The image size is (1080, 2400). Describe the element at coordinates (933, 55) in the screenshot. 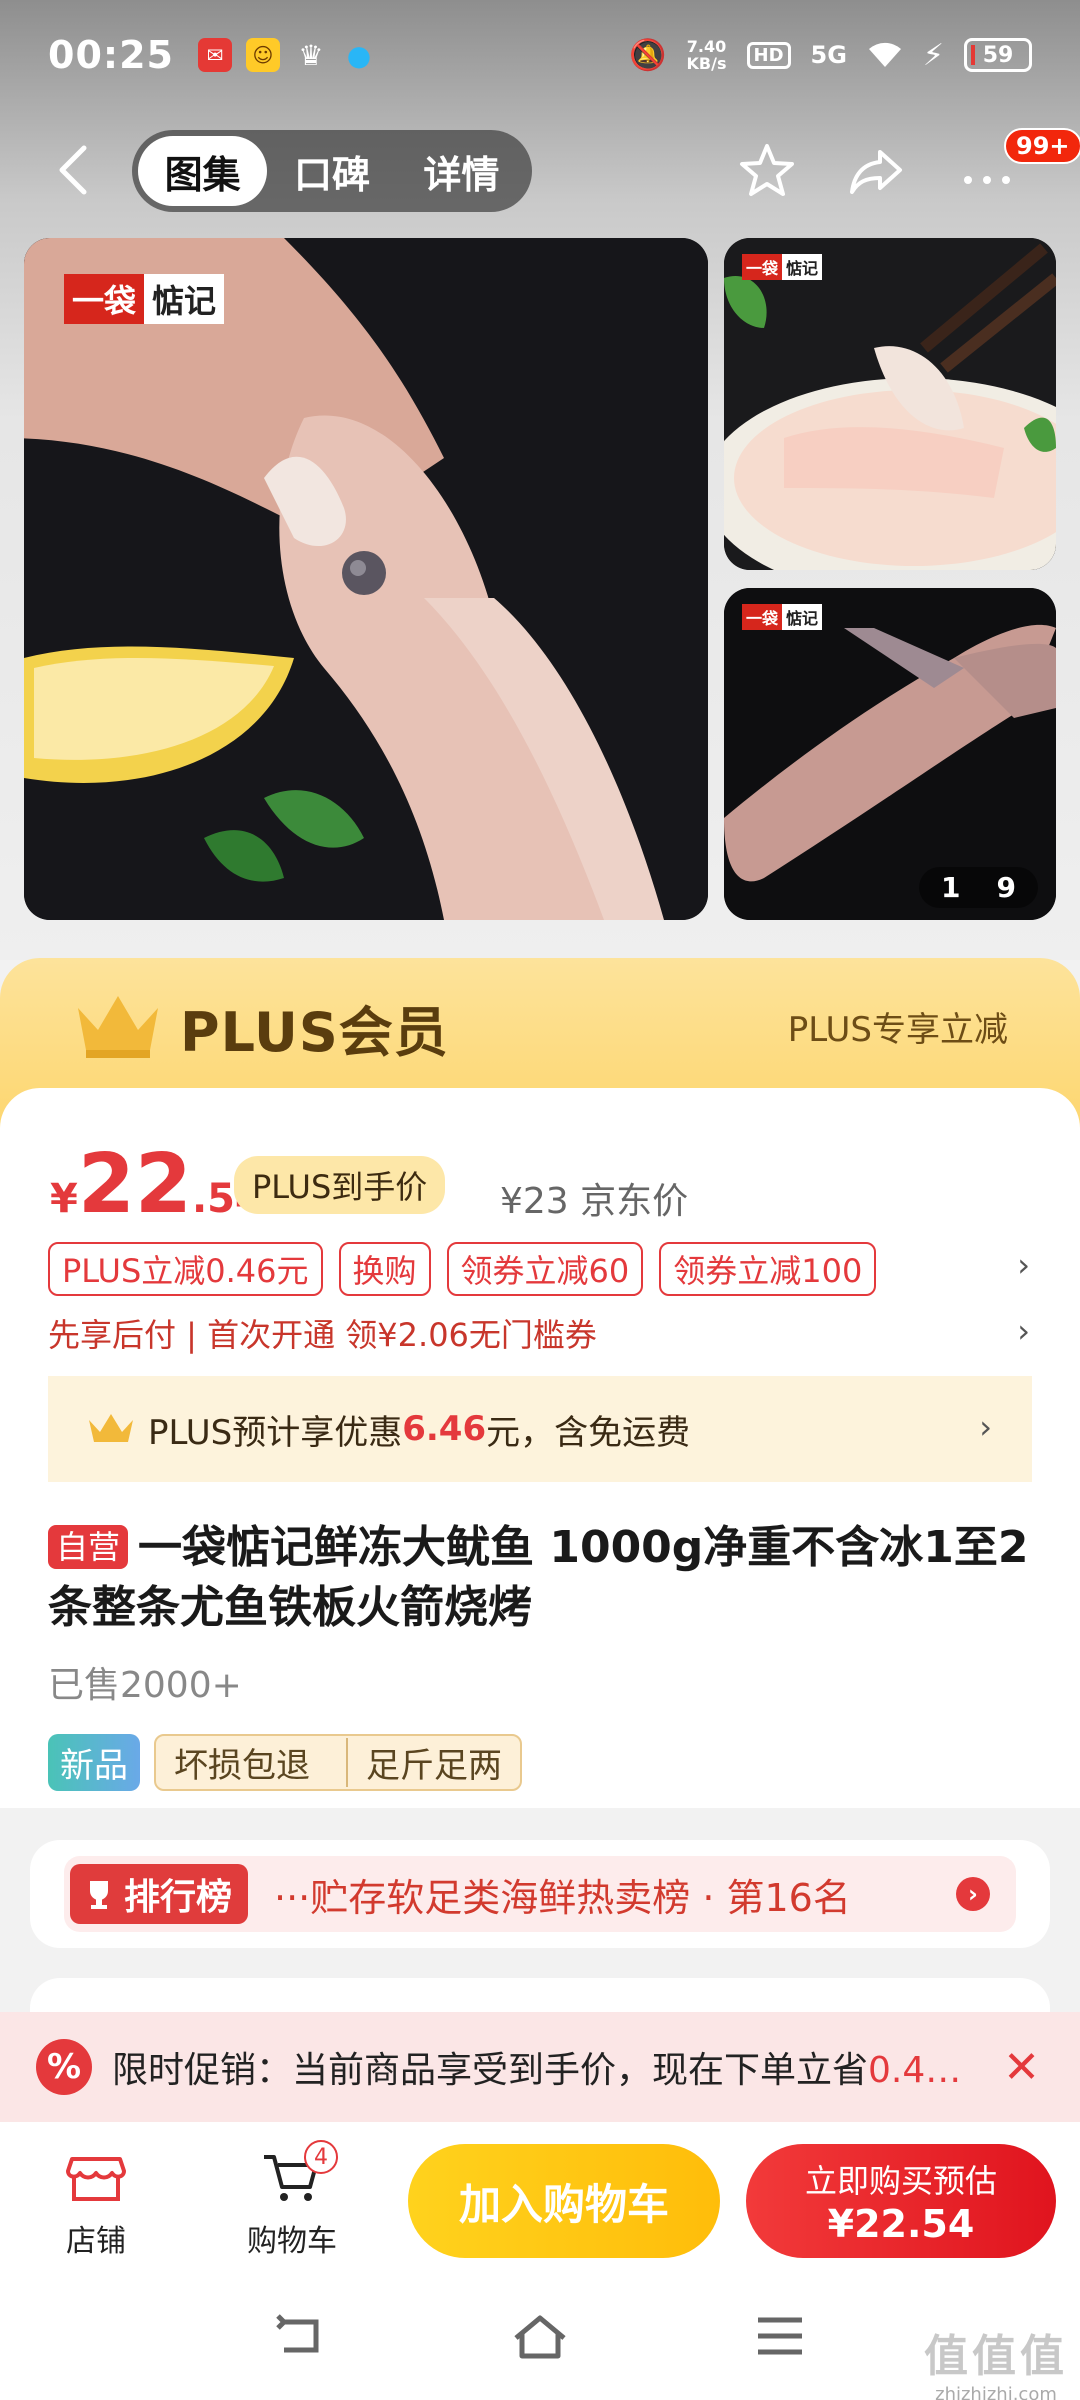

I see `charging-icon: ⚡` at that location.